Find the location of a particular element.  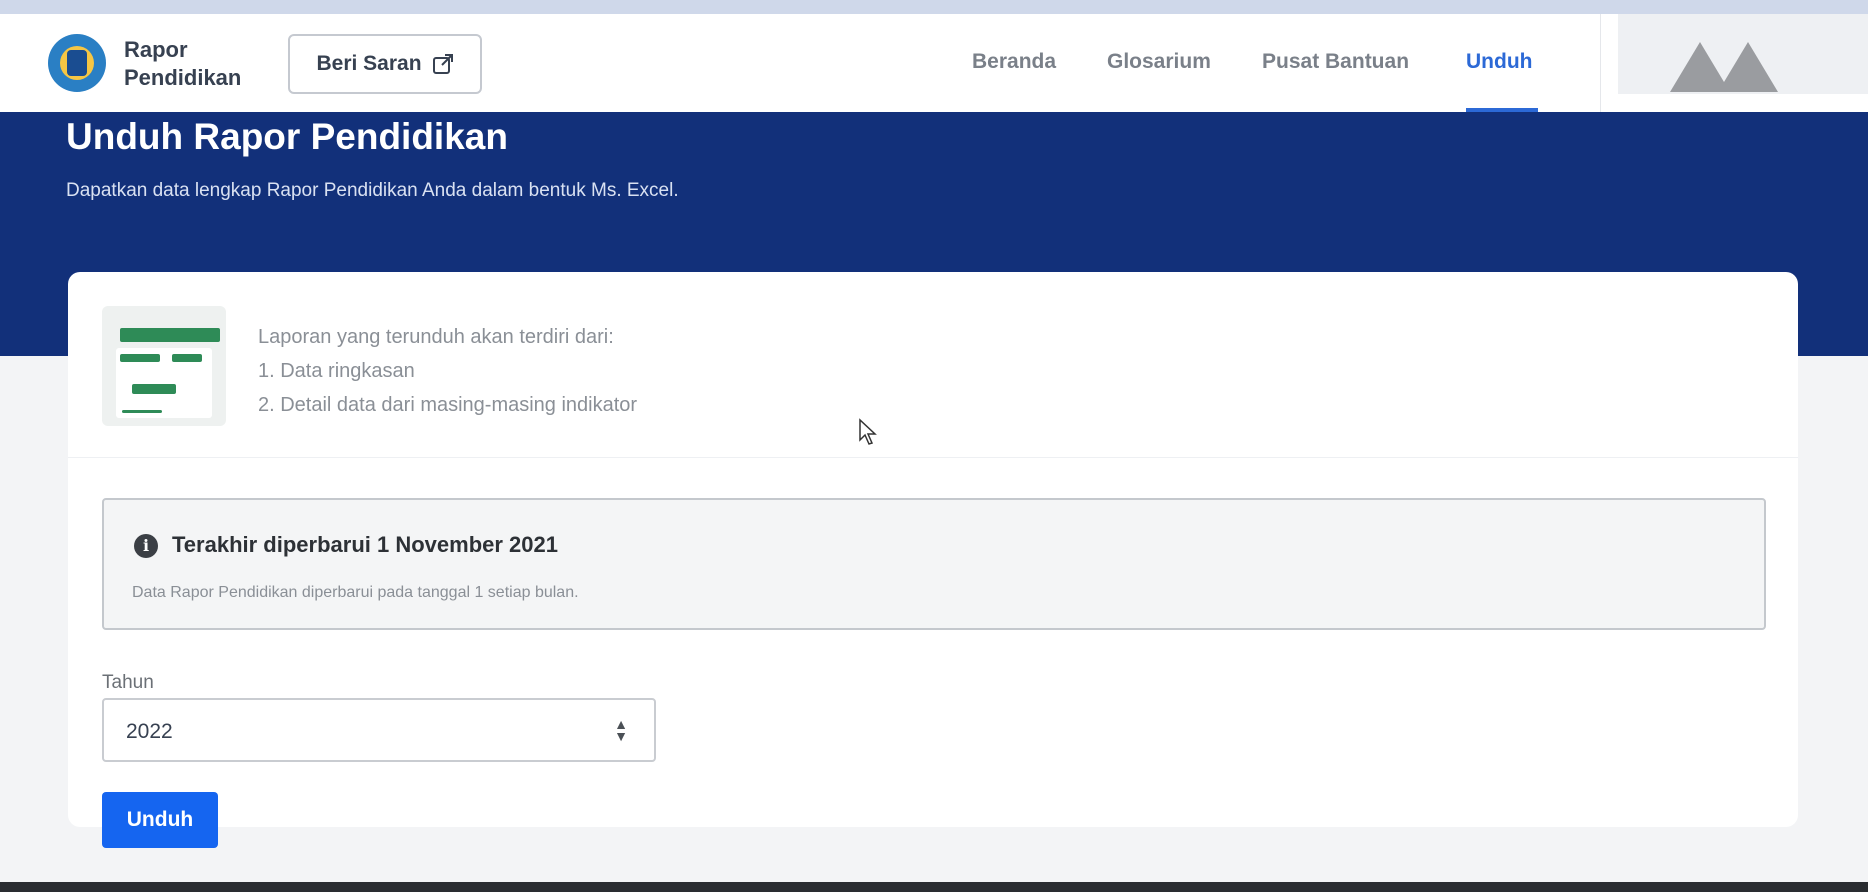

taskbar-strip is located at coordinates (934, 887).